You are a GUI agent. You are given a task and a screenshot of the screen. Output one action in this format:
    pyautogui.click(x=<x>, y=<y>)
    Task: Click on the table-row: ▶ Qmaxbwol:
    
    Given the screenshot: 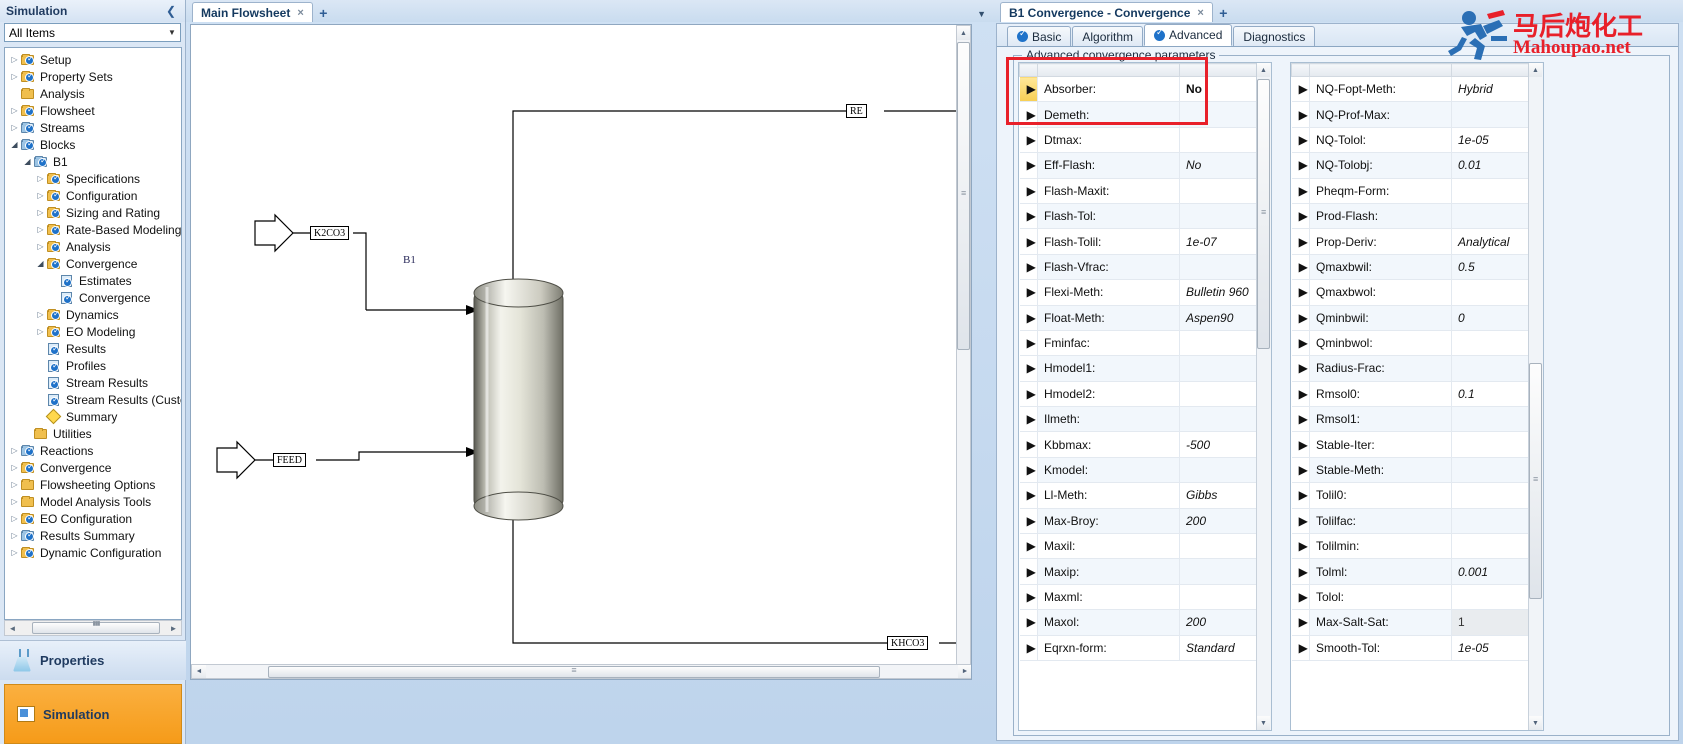 What is the action you would take?
    pyautogui.click(x=1410, y=292)
    